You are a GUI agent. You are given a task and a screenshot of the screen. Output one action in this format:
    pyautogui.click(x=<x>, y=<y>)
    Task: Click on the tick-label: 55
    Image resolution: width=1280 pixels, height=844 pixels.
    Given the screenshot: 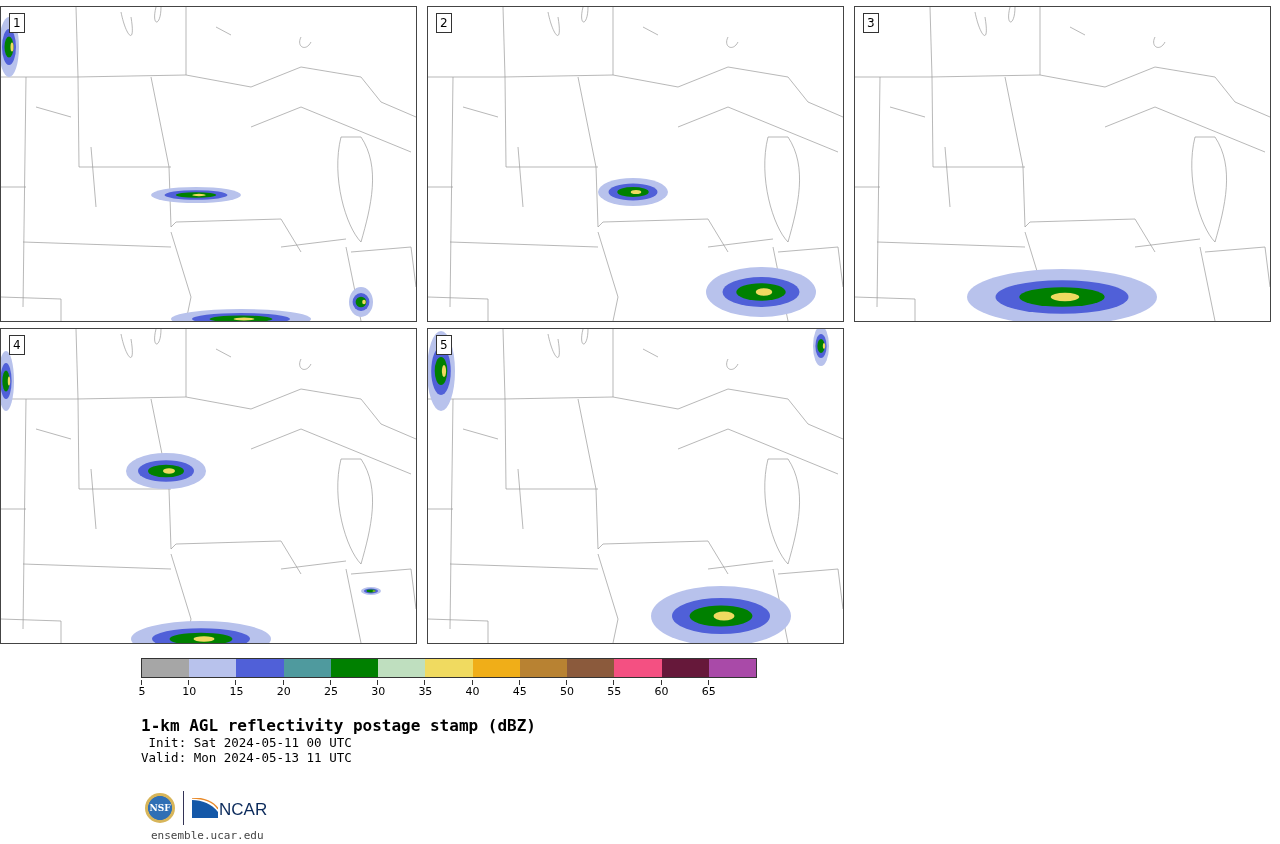 What is the action you would take?
    pyautogui.click(x=614, y=691)
    